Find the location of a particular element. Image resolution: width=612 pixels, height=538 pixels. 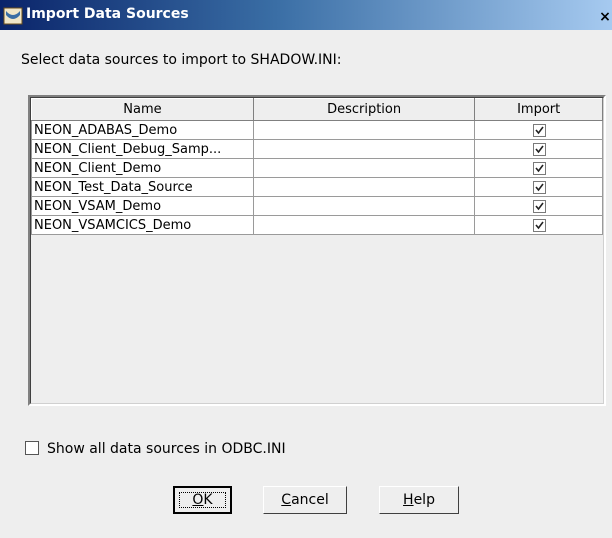

table-row: NEON_Client_Demo is located at coordinates (317, 168).